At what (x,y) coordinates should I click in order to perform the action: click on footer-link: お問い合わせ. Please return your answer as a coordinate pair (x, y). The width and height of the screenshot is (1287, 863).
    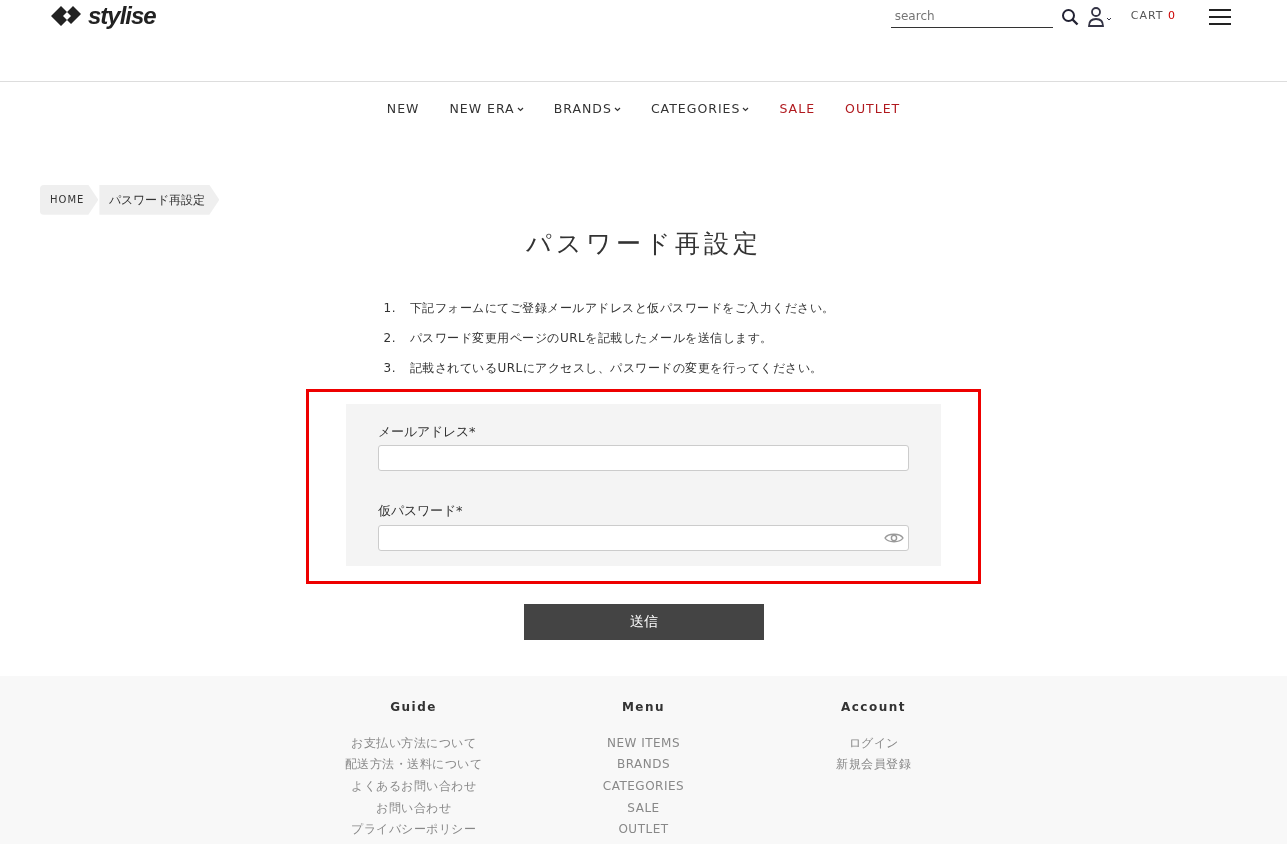
    Looking at the image, I should click on (413, 808).